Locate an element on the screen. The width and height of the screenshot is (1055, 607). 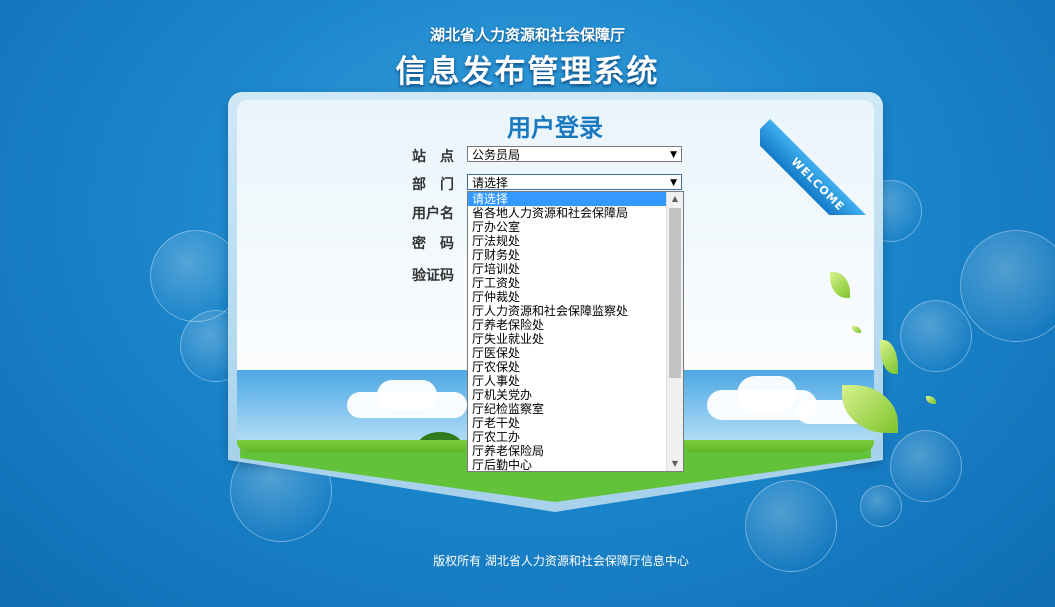
dept-option: 厅医保处 is located at coordinates (567, 353).